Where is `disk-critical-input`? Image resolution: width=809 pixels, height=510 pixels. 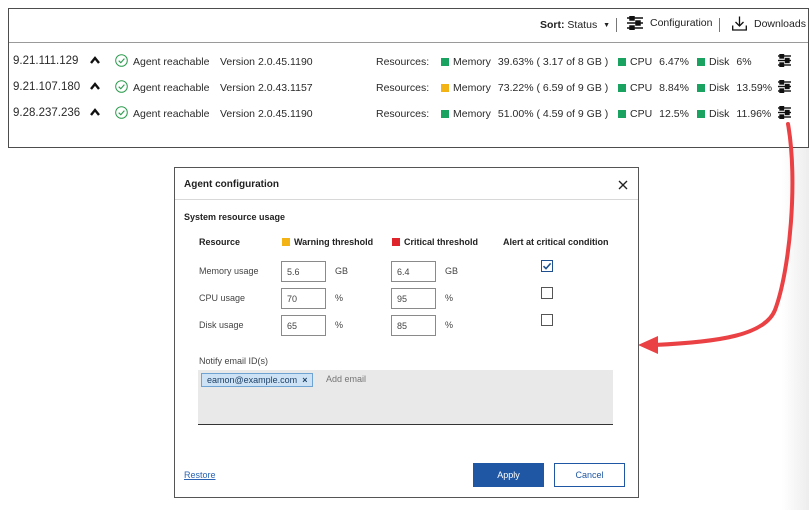 disk-critical-input is located at coordinates (413, 325).